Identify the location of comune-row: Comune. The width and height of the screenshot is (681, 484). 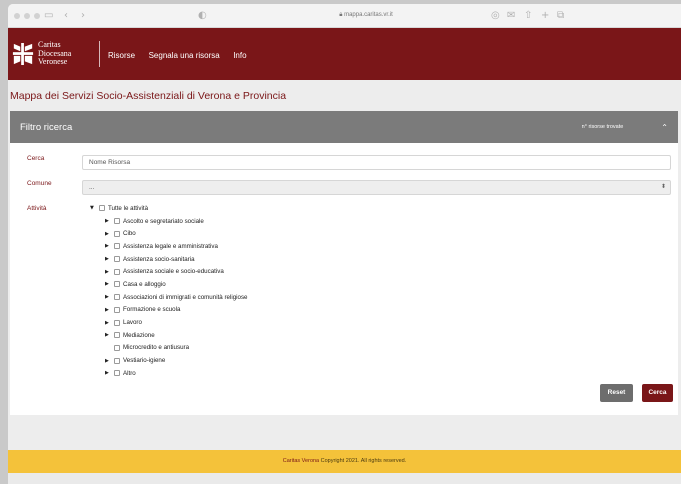
(46, 183).